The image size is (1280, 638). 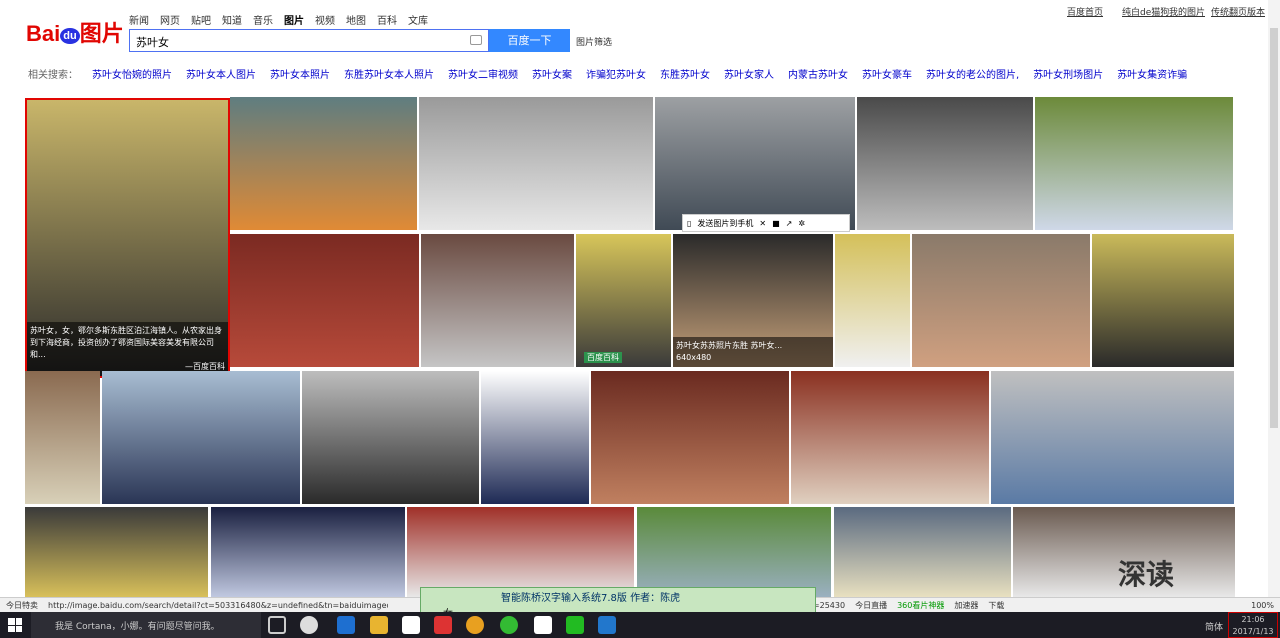 What do you see at coordinates (22, 605) in the screenshot?
I see `status-left: 今日特卖` at bounding box center [22, 605].